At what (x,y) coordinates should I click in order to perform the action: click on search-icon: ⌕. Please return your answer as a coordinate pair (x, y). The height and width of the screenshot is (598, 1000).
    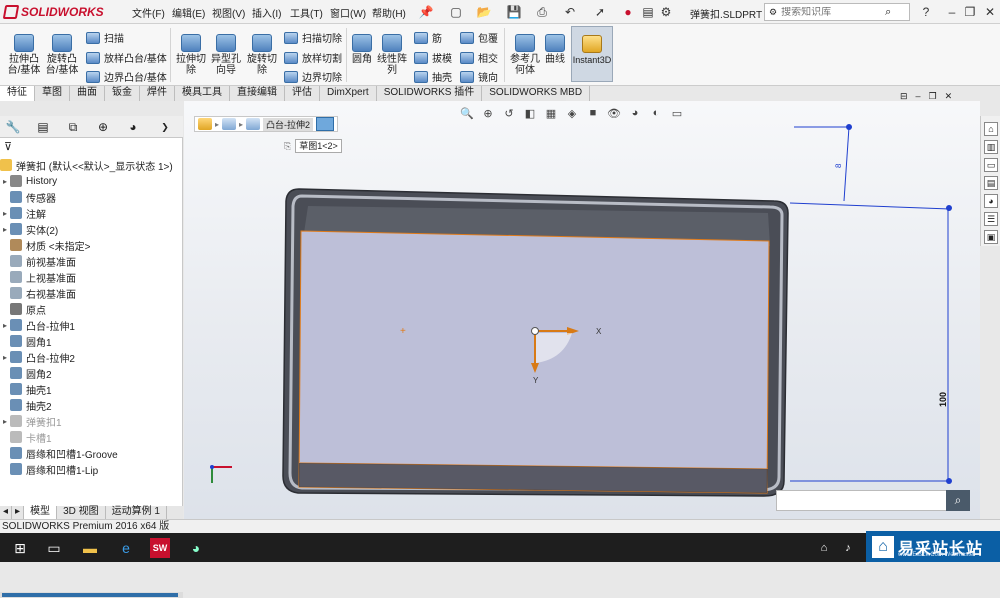
    Looking at the image, I should click on (888, 12).